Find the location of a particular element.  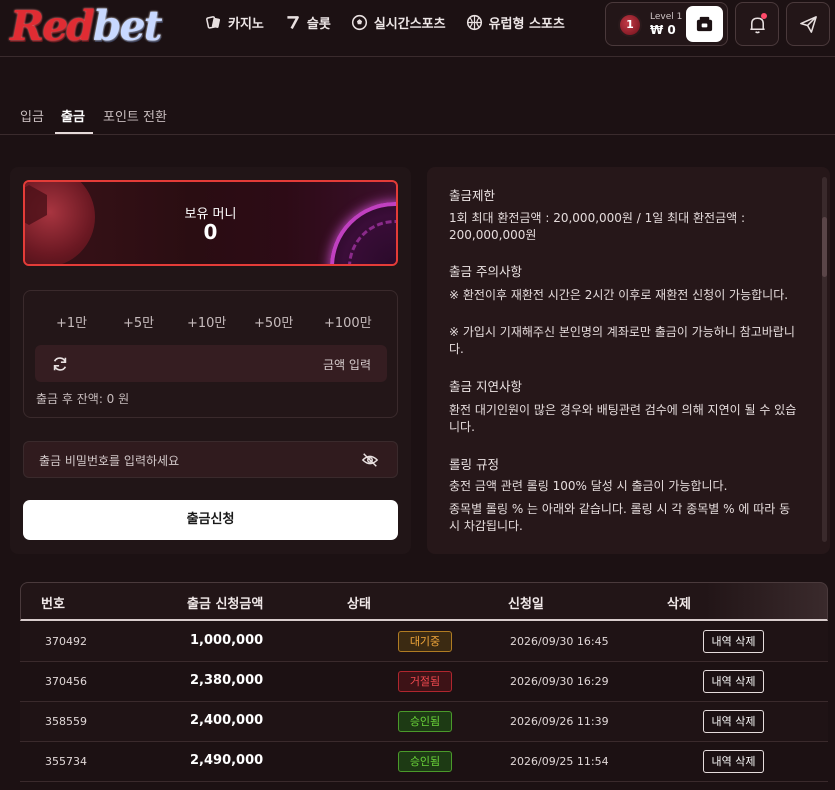

quick-amount-100k: +10만 is located at coordinates (206, 321).